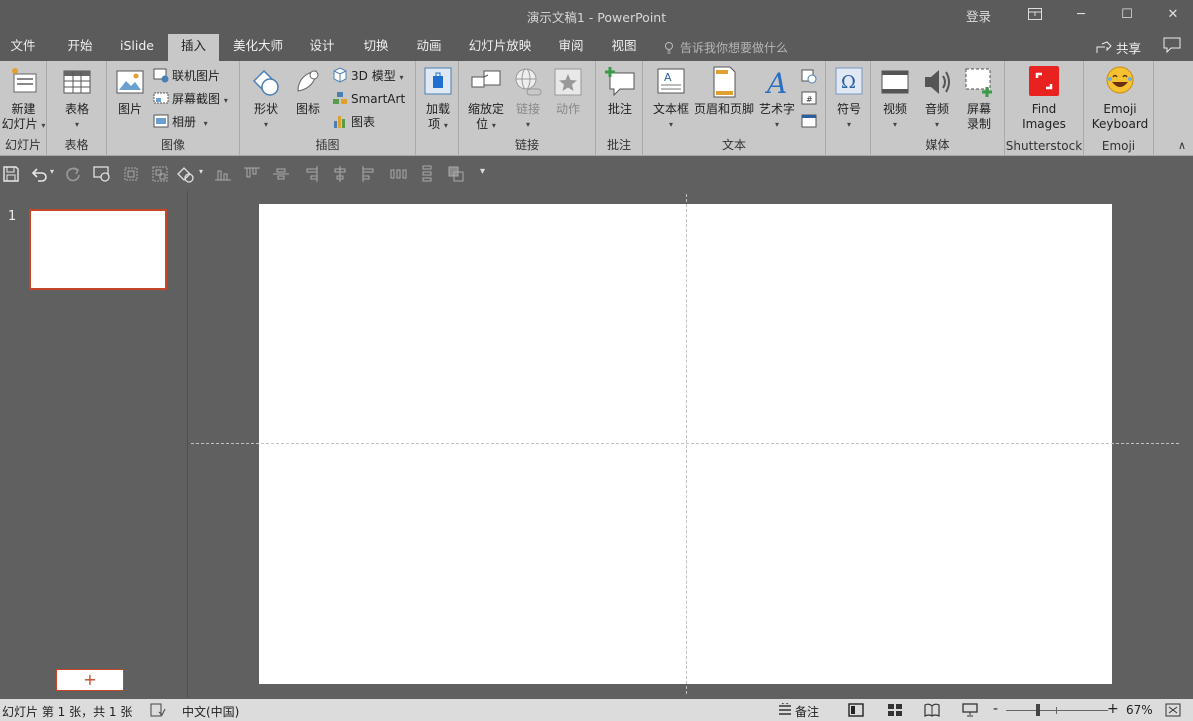 This screenshot has width=1193, height=721. Describe the element at coordinates (340, 174) in the screenshot. I see `align-center-icon` at that location.